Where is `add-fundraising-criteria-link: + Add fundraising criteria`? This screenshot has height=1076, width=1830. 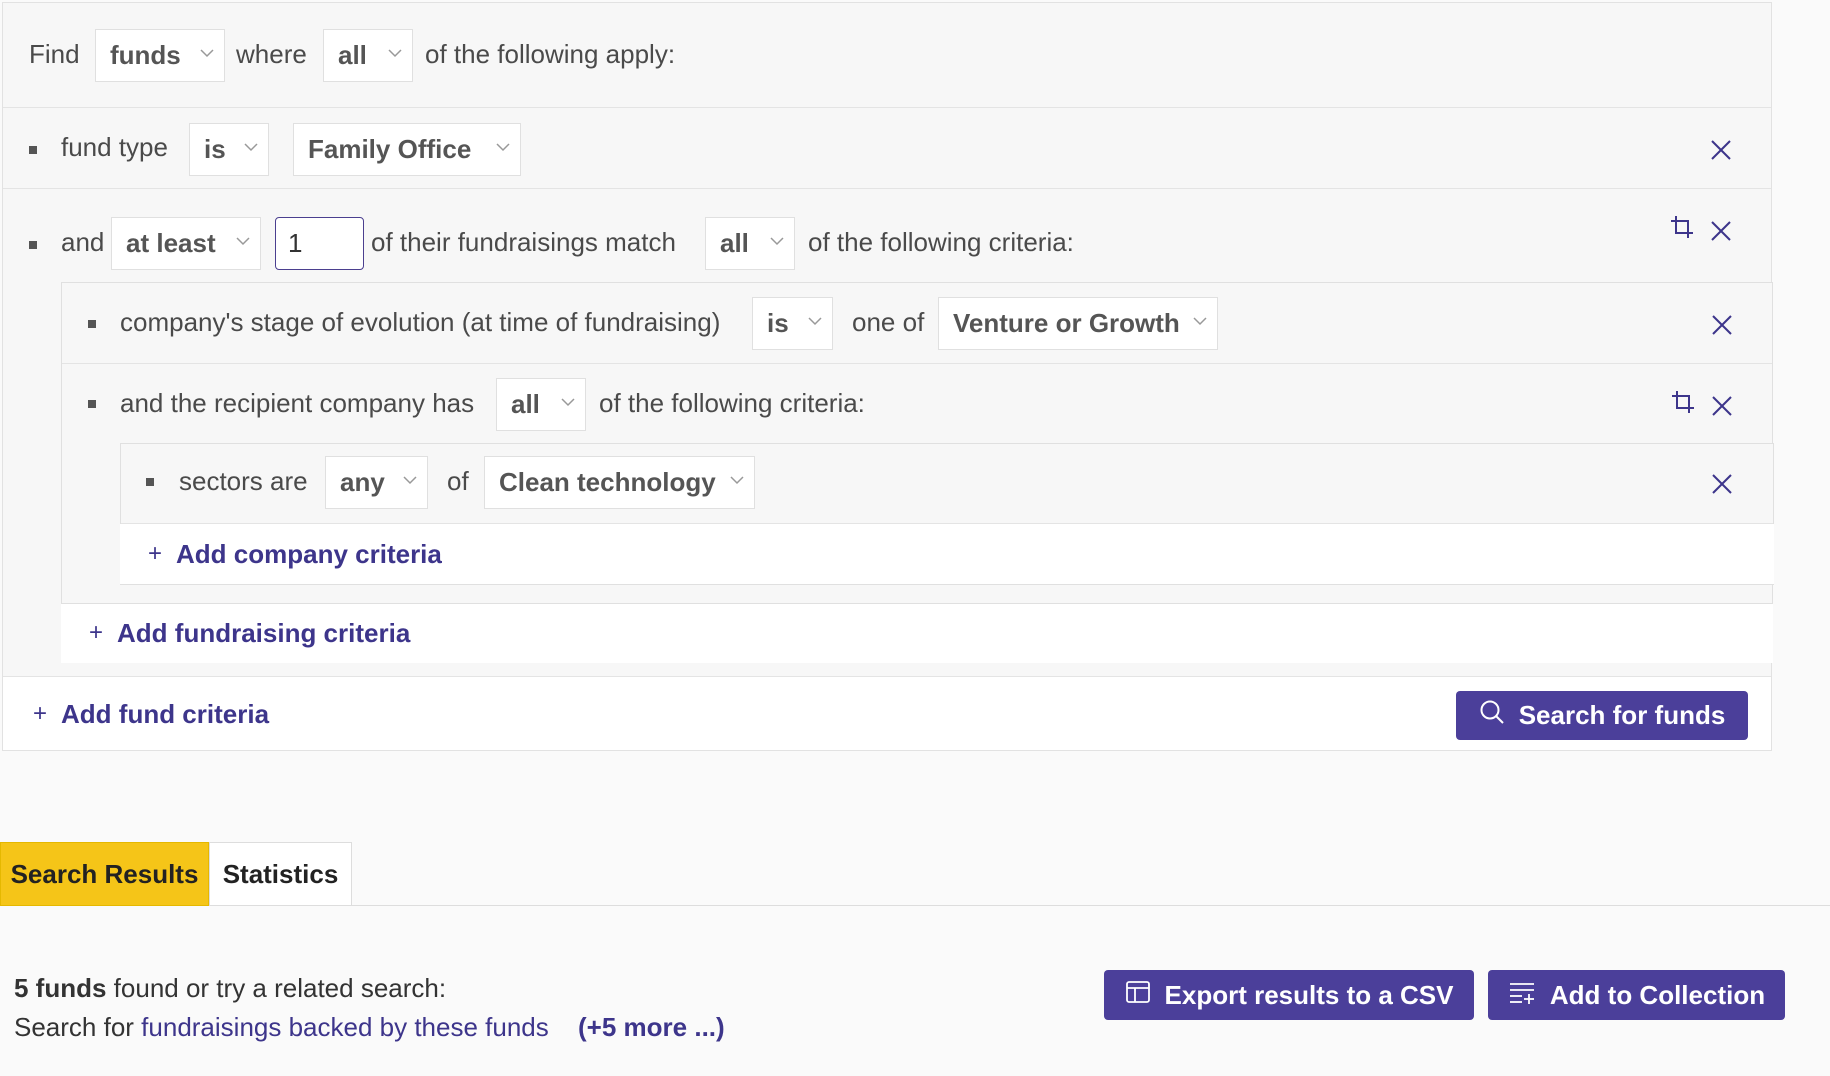 add-fundraising-criteria-link: + Add fundraising criteria is located at coordinates (249, 633).